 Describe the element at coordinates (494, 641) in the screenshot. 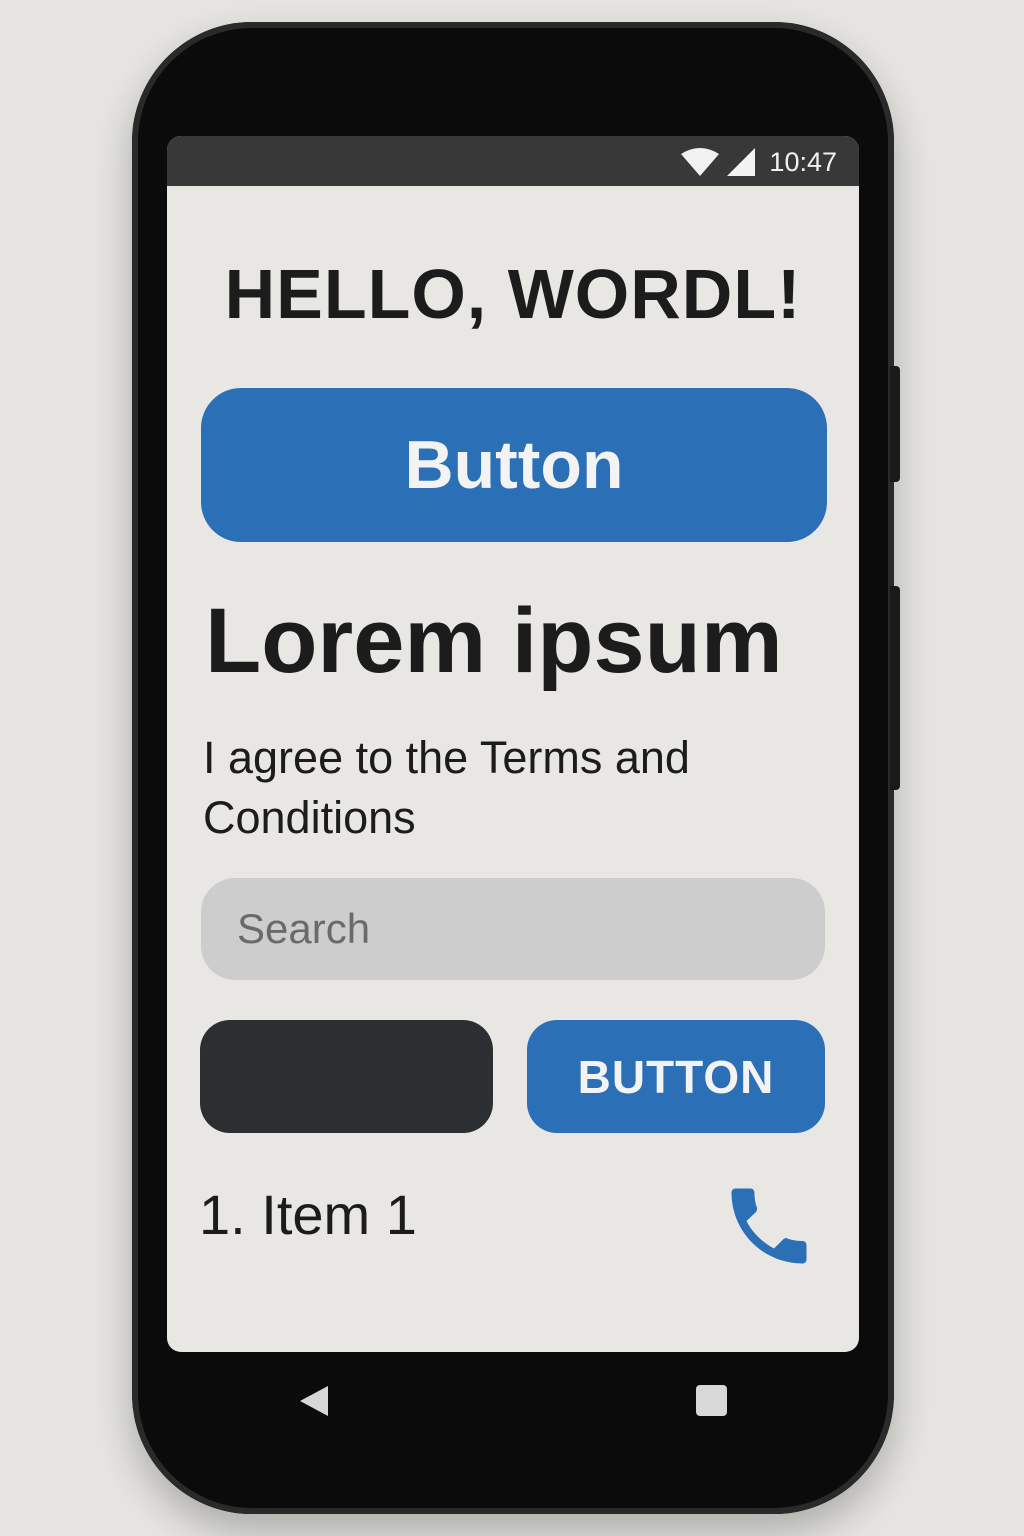

I see `section-heading: Lorem ipsum` at that location.